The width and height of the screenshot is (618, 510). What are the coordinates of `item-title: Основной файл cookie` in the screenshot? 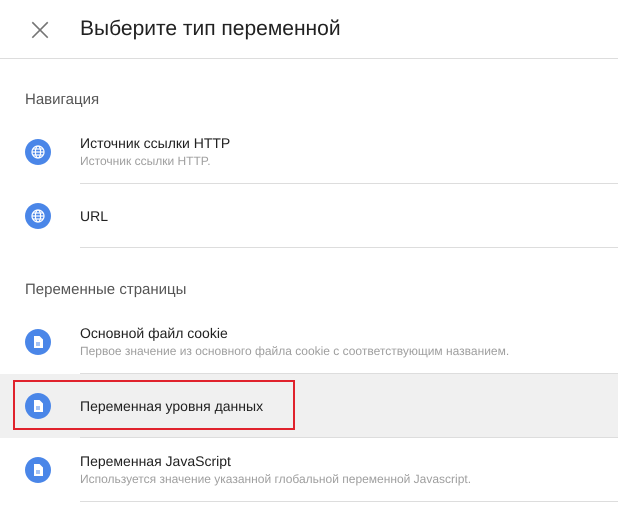 It's located at (154, 333).